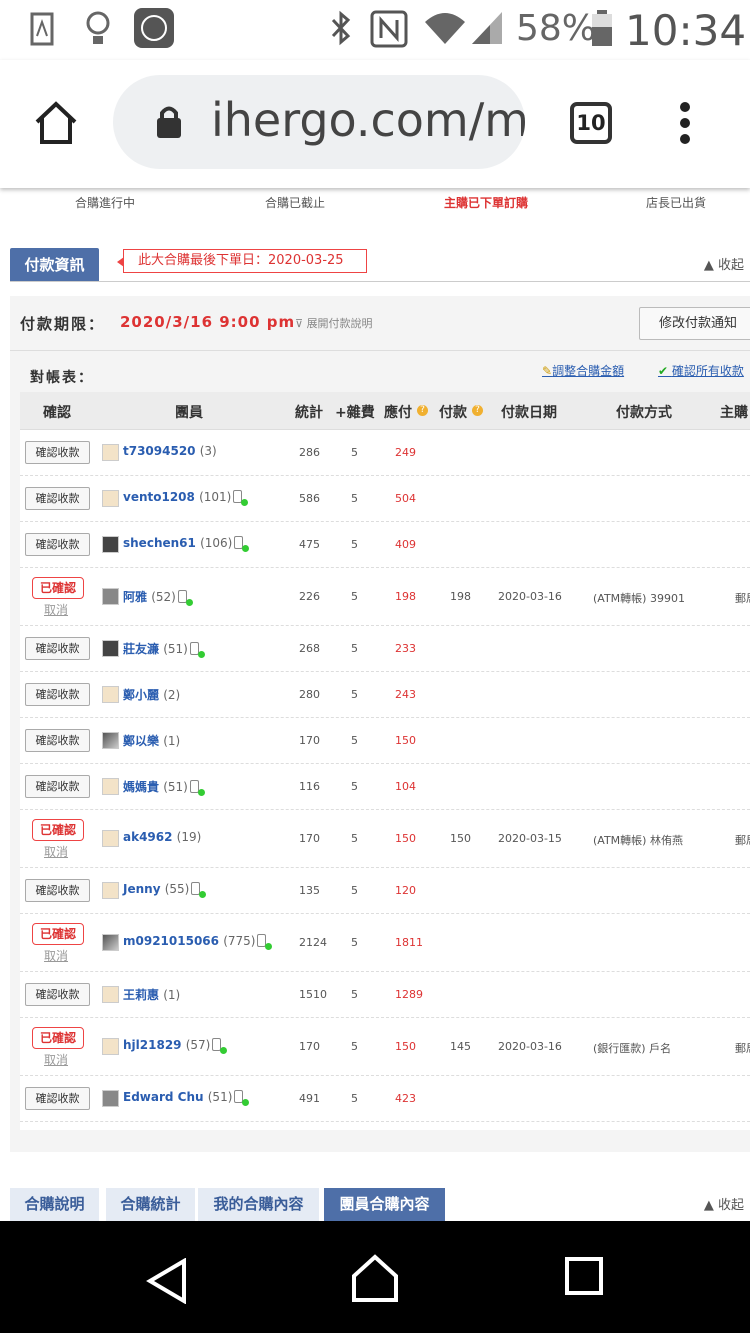  What do you see at coordinates (724, 263) in the screenshot?
I see `collapse-link: ▲ 收起` at bounding box center [724, 263].